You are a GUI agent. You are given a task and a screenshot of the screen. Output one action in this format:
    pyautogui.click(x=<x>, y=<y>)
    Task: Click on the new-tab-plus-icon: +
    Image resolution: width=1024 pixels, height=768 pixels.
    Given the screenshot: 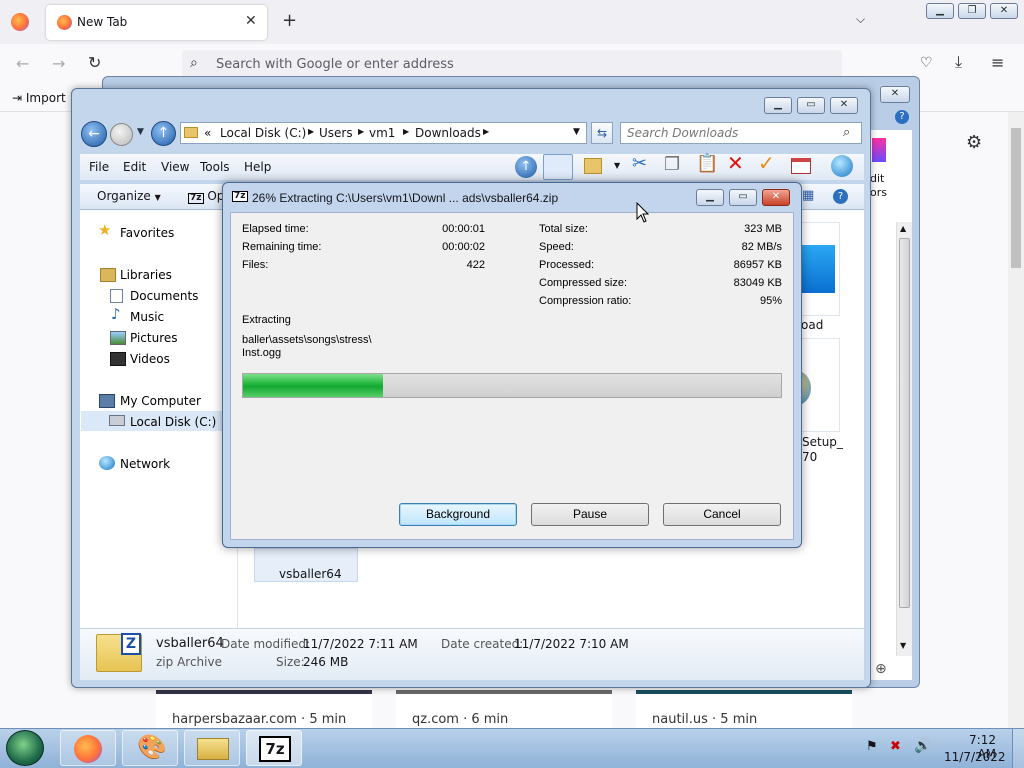 What is the action you would take?
    pyautogui.click(x=289, y=21)
    